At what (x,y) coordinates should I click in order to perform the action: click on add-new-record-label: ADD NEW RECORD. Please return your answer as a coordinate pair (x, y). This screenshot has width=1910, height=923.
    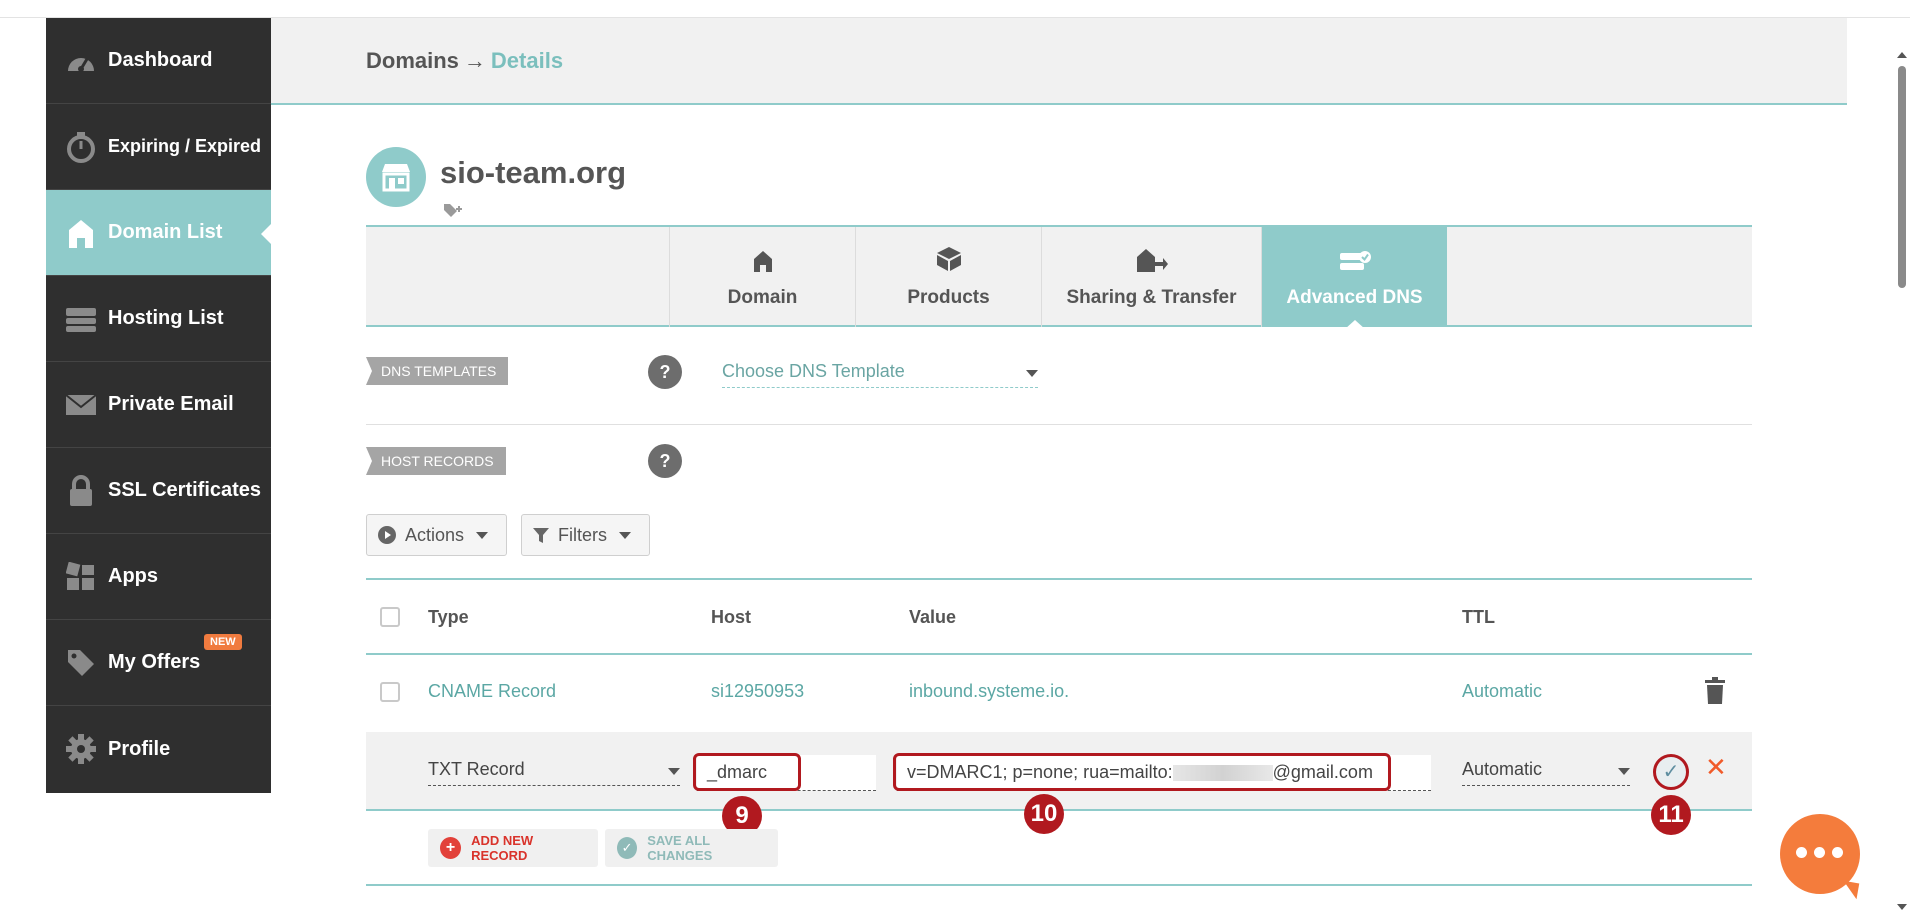
    Looking at the image, I should click on (502, 848).